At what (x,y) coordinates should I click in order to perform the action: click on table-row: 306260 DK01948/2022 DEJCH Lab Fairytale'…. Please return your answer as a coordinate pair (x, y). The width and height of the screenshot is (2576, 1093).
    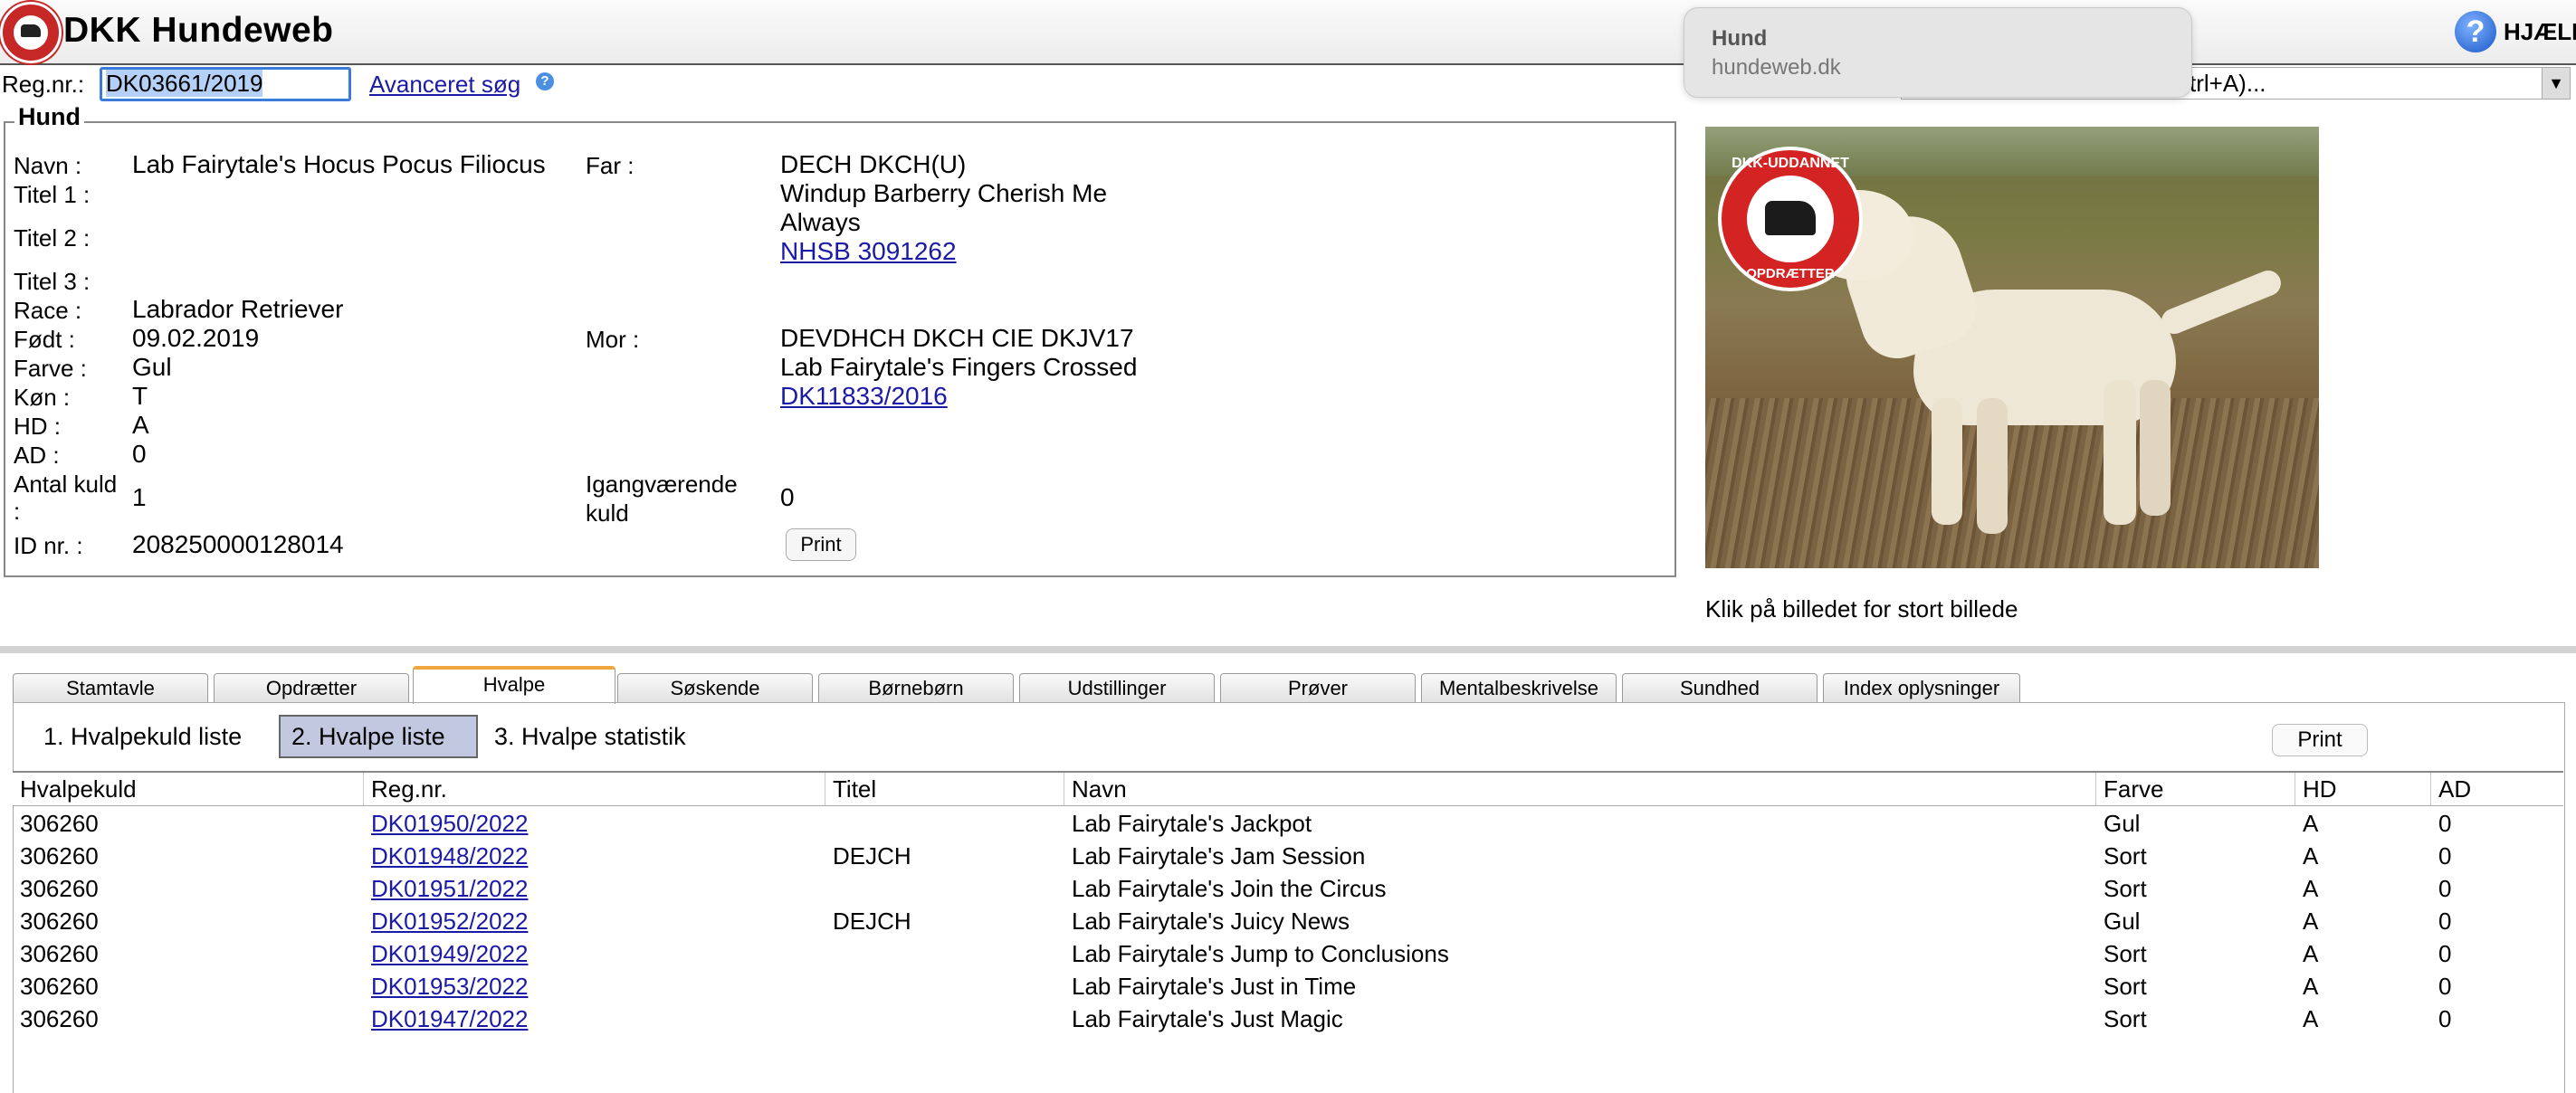
    Looking at the image, I should click on (1288, 856).